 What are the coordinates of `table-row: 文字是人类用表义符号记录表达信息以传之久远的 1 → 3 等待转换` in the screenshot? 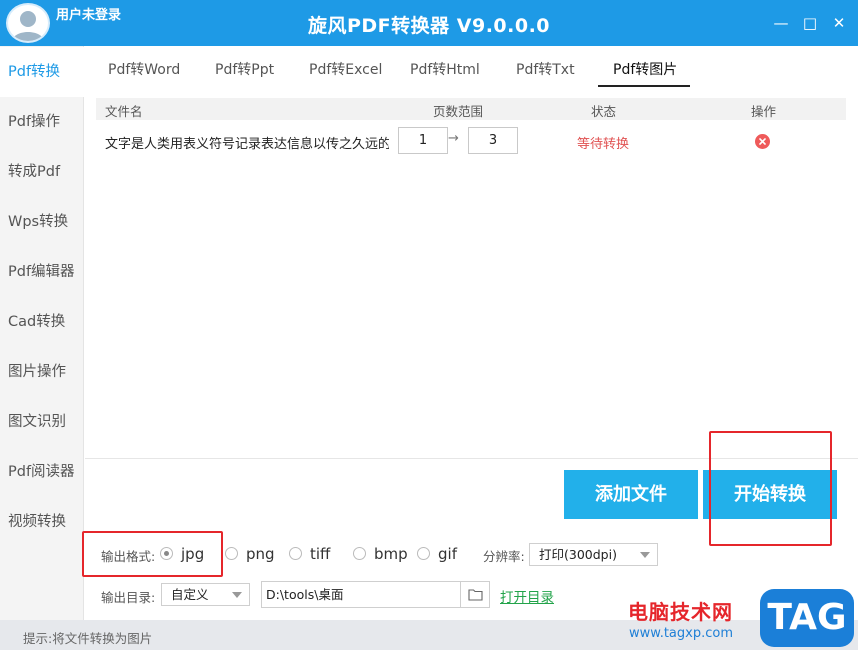 It's located at (471, 142).